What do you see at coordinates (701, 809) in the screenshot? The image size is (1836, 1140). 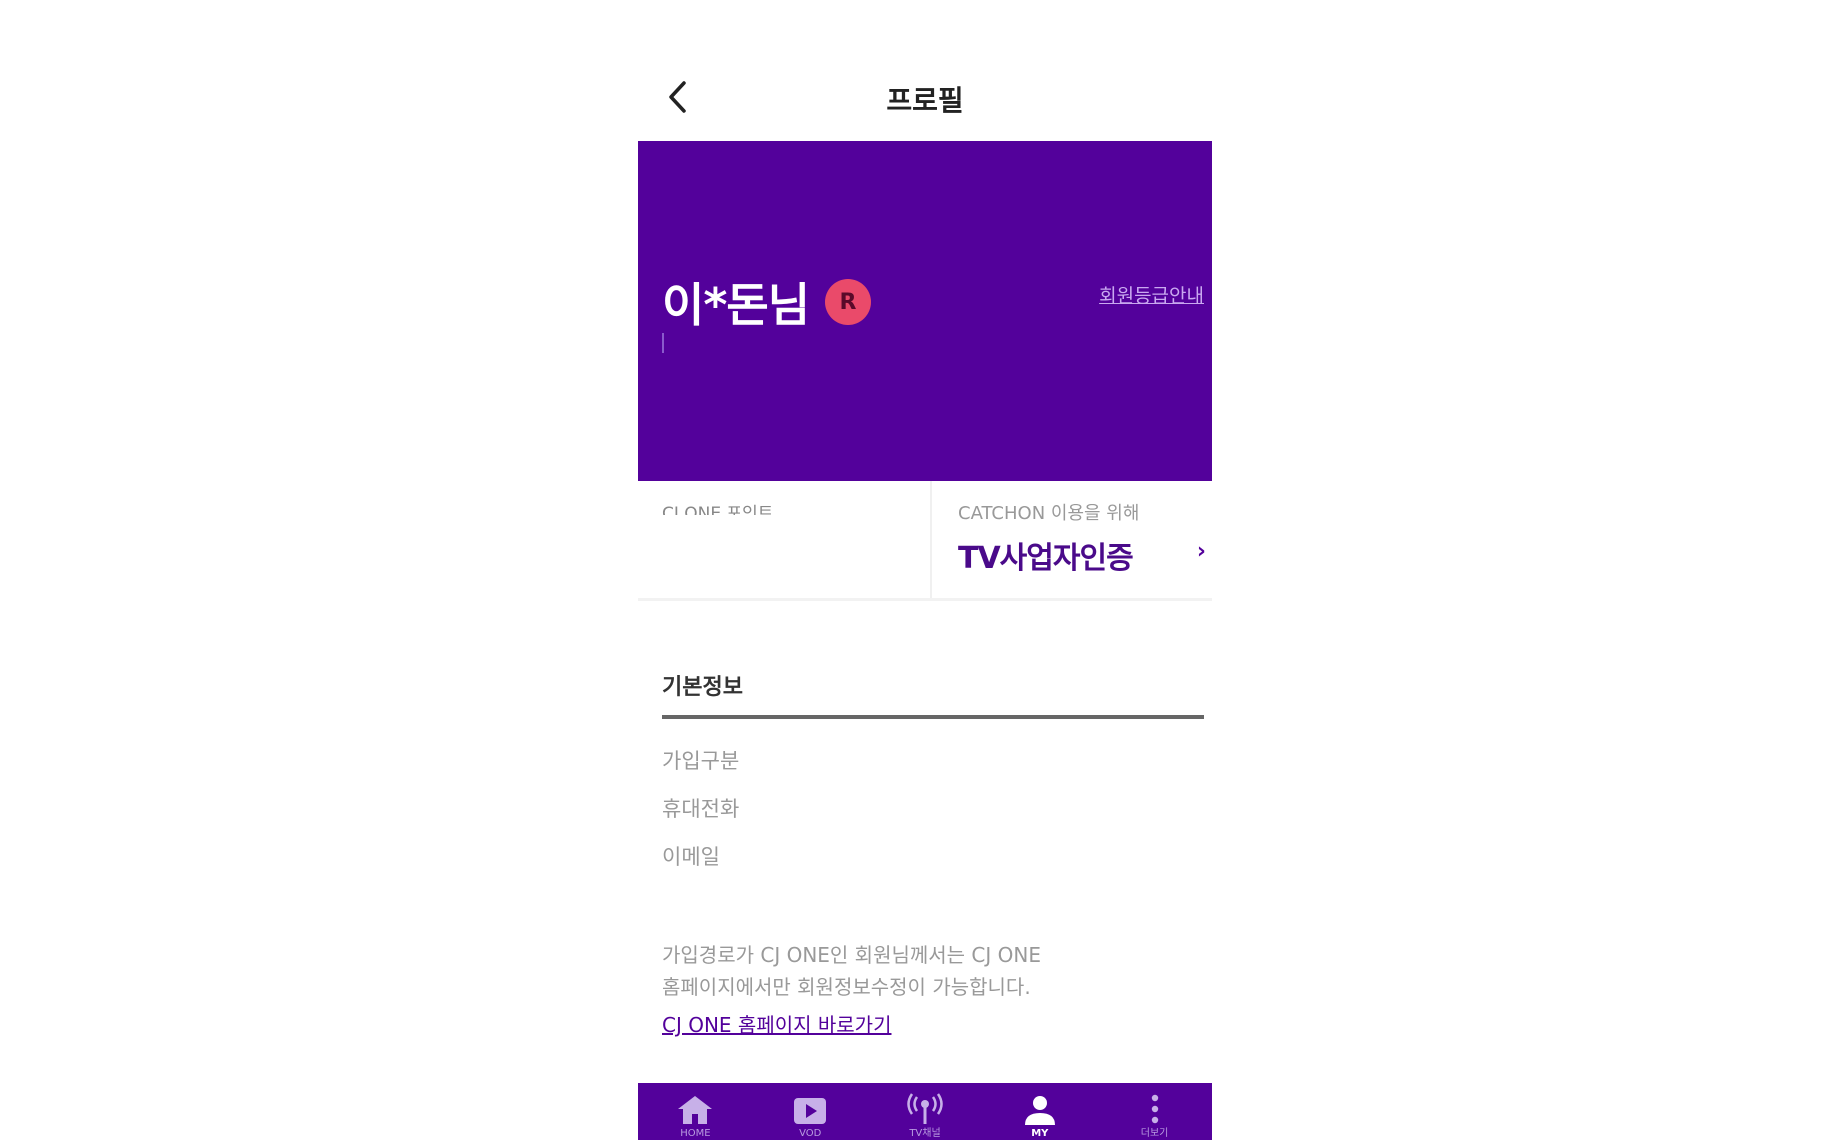 I see `info-item-phone: 휴대전화` at bounding box center [701, 809].